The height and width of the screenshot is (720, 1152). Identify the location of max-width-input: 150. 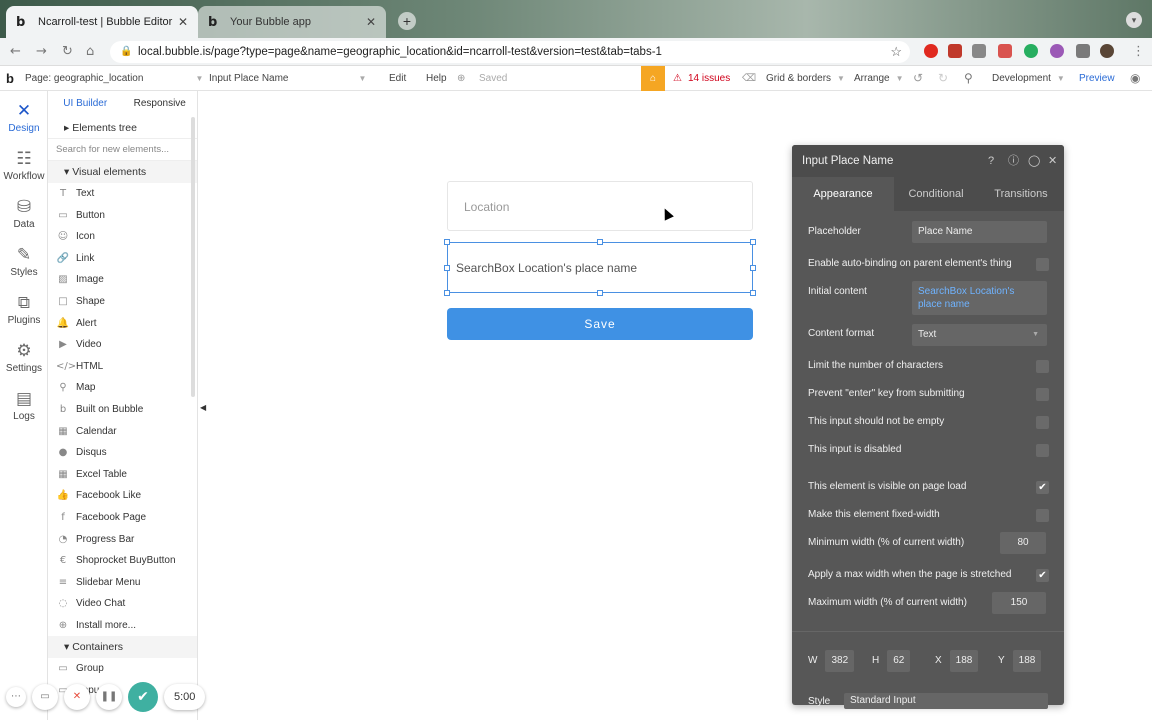
(1019, 603).